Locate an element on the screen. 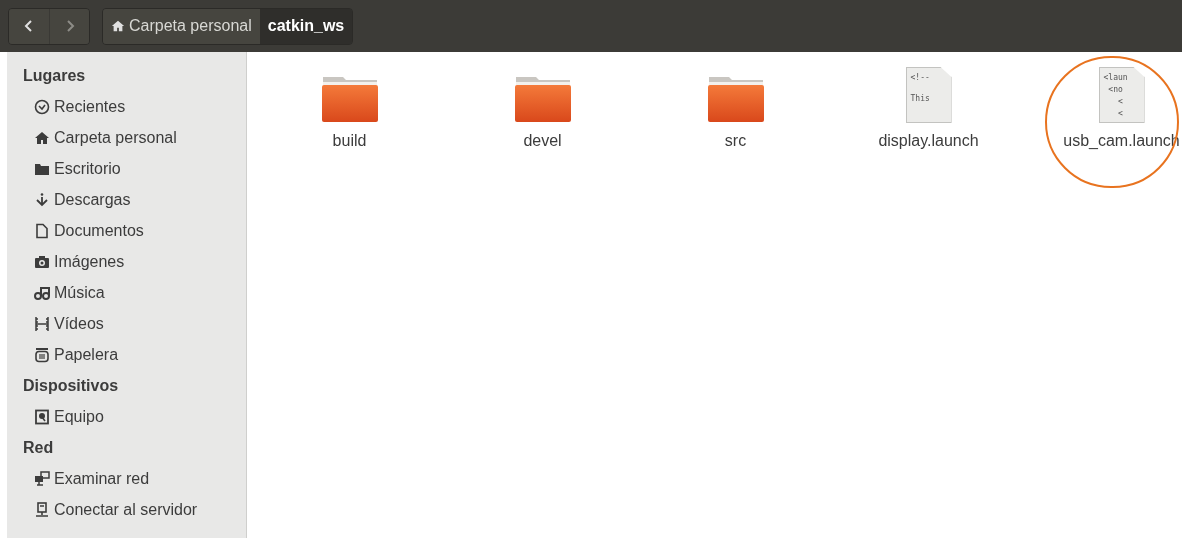  file-preview-text: <no is located at coordinates (1115, 89).